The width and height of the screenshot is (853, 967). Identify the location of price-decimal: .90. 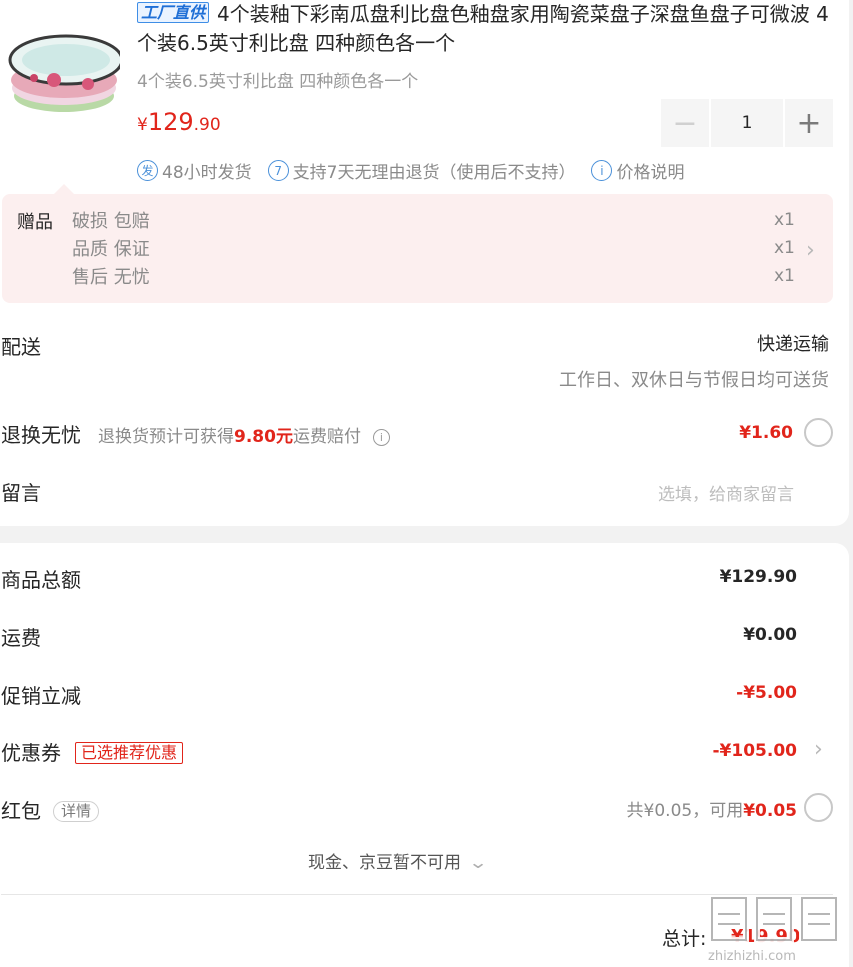
(207, 125).